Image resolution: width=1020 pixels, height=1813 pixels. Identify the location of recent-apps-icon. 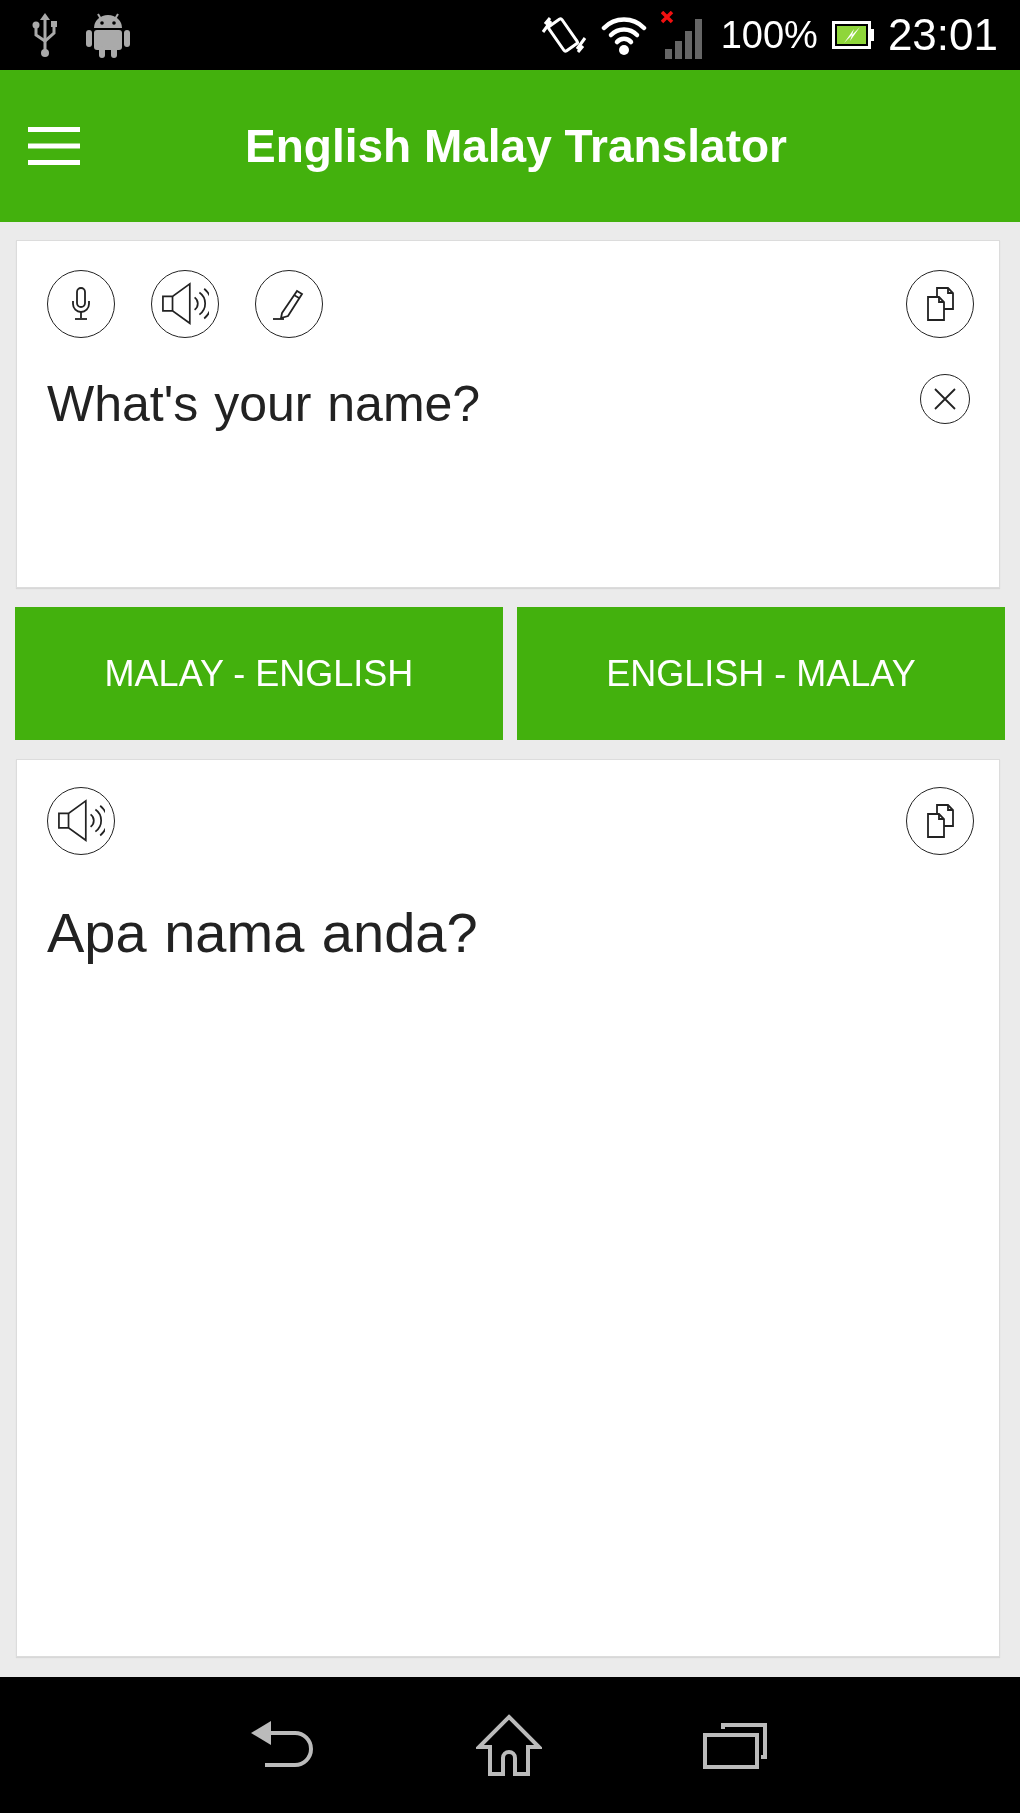
(736, 1745).